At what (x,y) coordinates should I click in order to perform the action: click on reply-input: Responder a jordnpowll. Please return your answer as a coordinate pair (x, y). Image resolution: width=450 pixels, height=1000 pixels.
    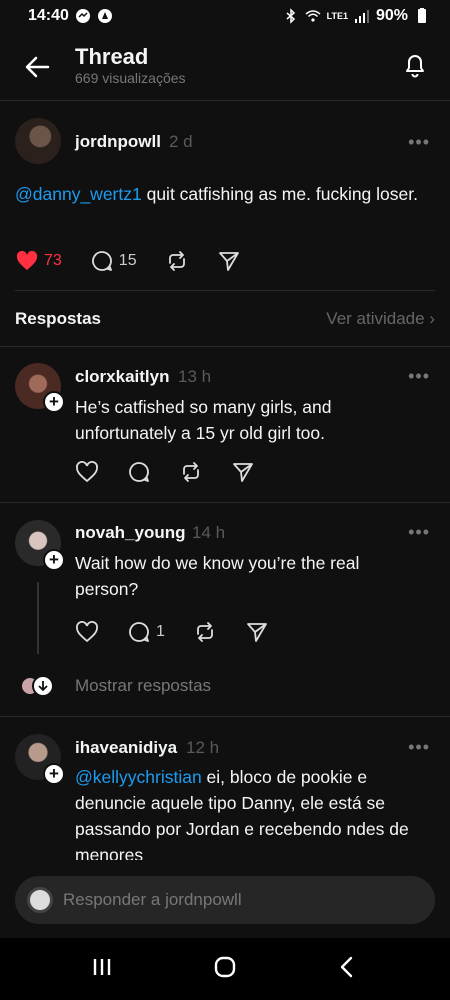
    Looking at the image, I should click on (225, 900).